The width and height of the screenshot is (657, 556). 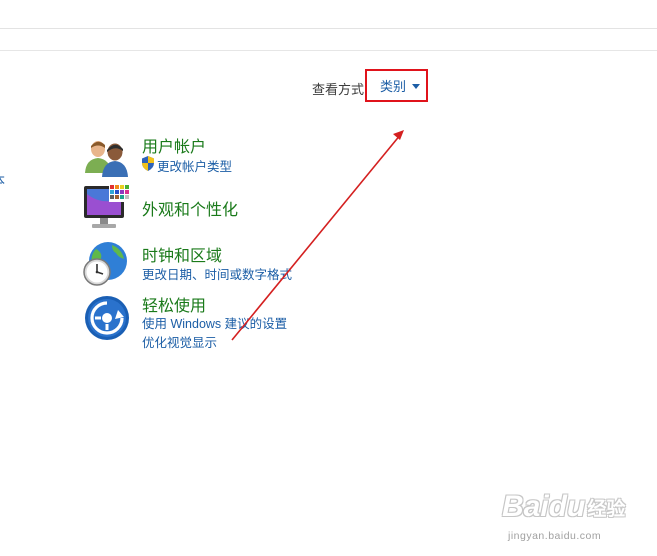 What do you see at coordinates (106, 264) in the screenshot?
I see `clock-region-icon` at bounding box center [106, 264].